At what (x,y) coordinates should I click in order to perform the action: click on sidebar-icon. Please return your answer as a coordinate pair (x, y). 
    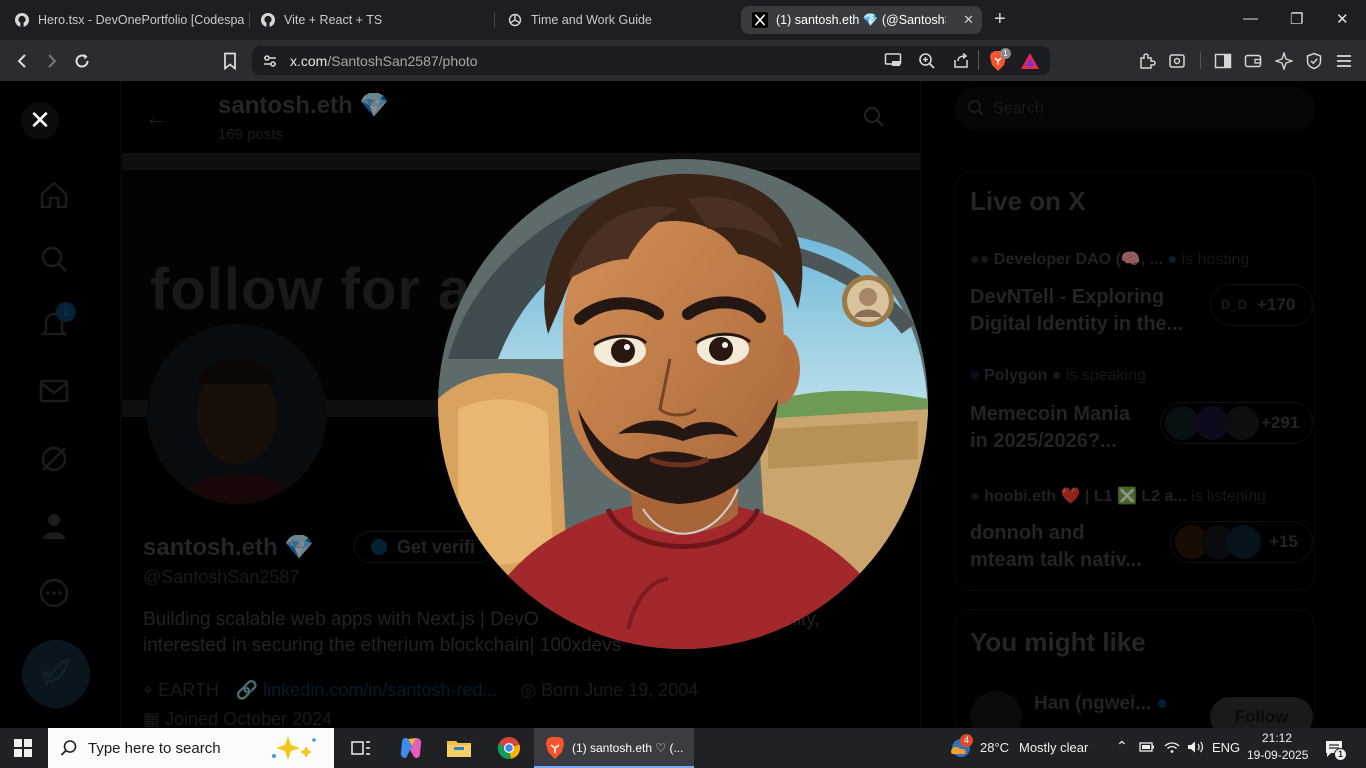
    Looking at the image, I should click on (1223, 61).